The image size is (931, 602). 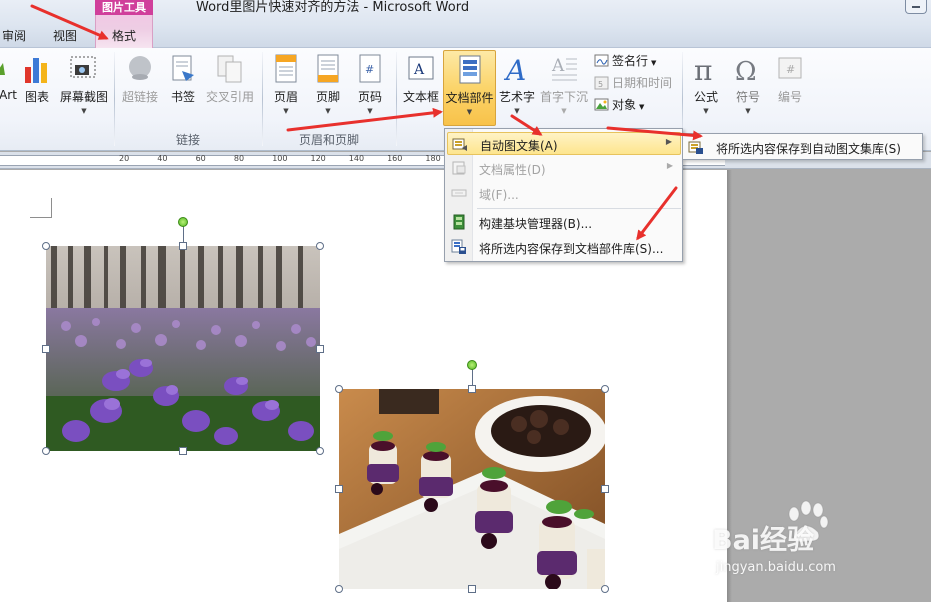 What do you see at coordinates (459, 144) in the screenshot?
I see `autotext-icon` at bounding box center [459, 144].